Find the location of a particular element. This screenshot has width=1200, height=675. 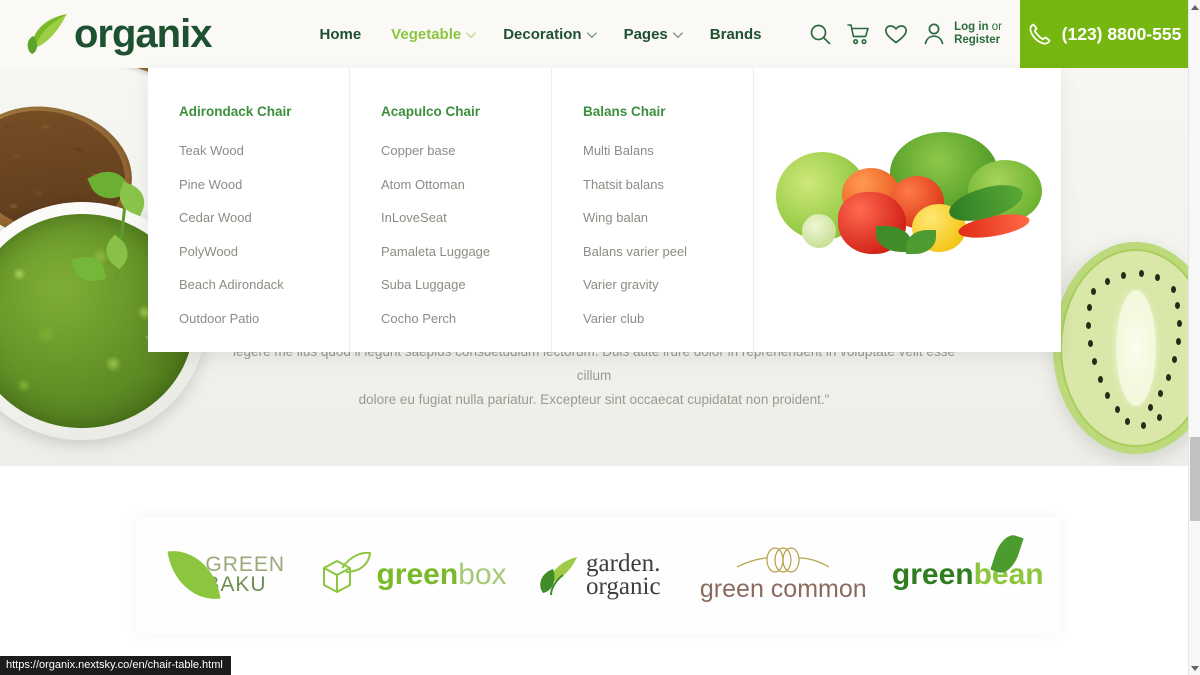

main-navigation: Home Vegetable Decoration Pages Brands is located at coordinates (540, 34).